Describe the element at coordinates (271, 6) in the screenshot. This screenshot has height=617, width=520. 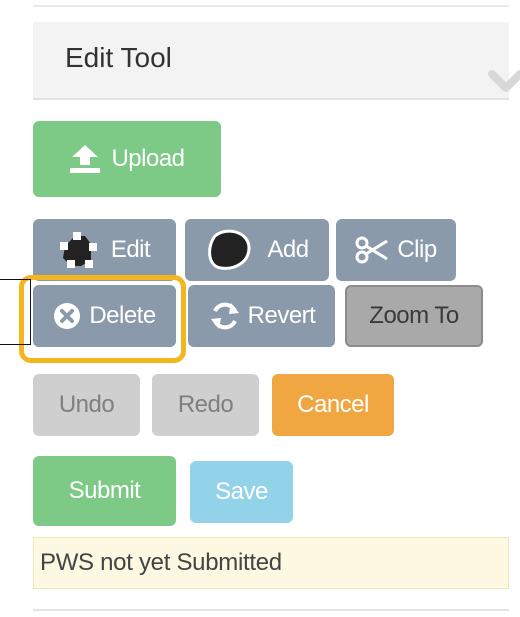
I see `top-divider` at that location.